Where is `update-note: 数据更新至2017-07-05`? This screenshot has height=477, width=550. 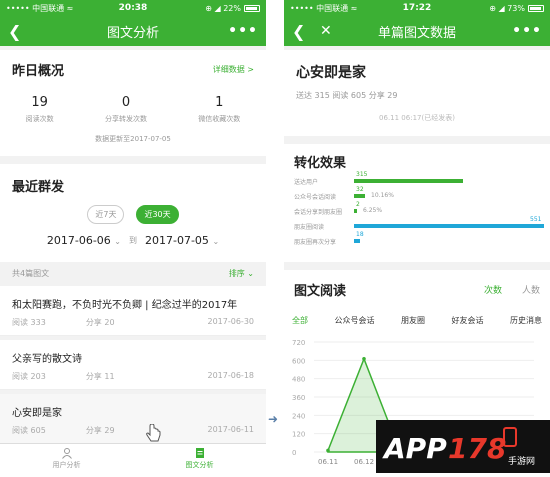 update-note: 数据更新至2017-07-05 is located at coordinates (133, 139).